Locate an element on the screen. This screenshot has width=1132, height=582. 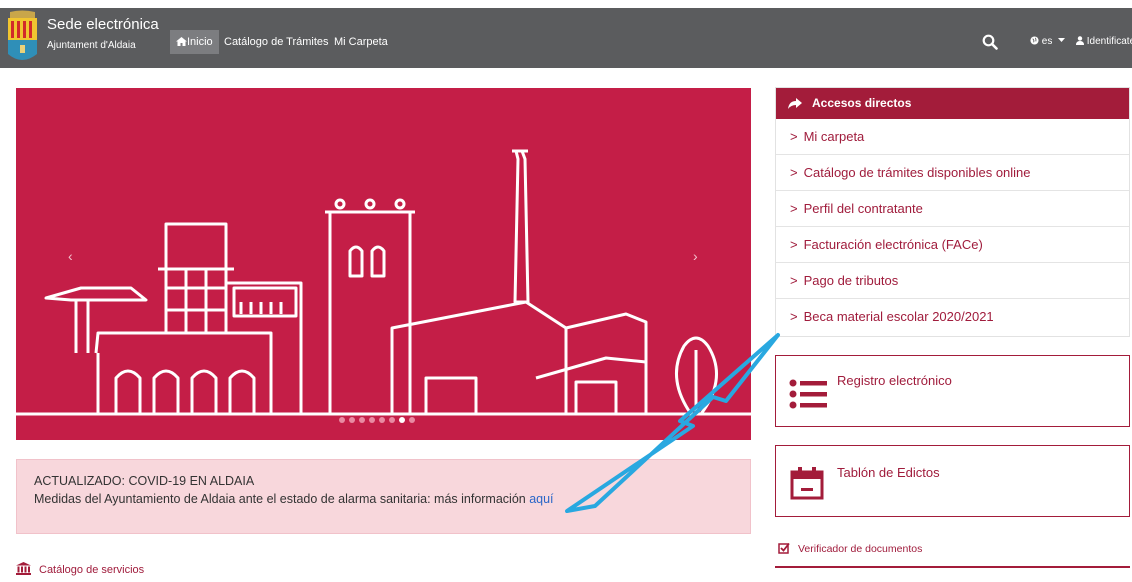
quick-link-label: Mi carpeta is located at coordinates (834, 136).